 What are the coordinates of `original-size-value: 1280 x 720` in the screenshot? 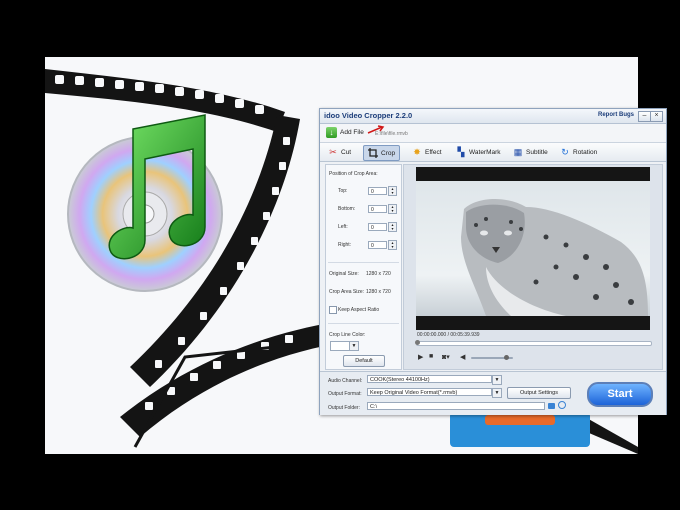 It's located at (378, 274).